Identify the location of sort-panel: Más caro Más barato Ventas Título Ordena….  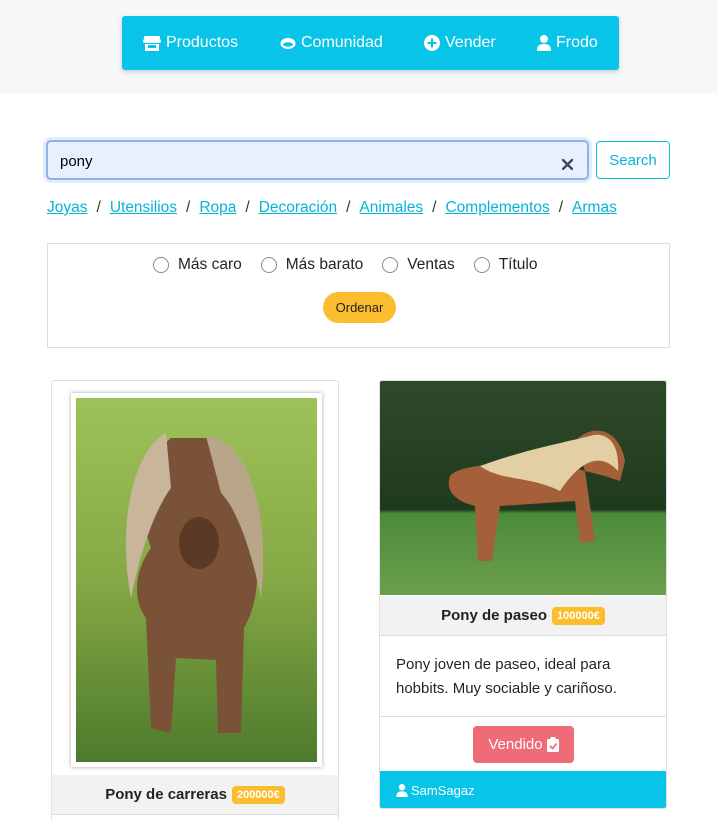
(358, 295).